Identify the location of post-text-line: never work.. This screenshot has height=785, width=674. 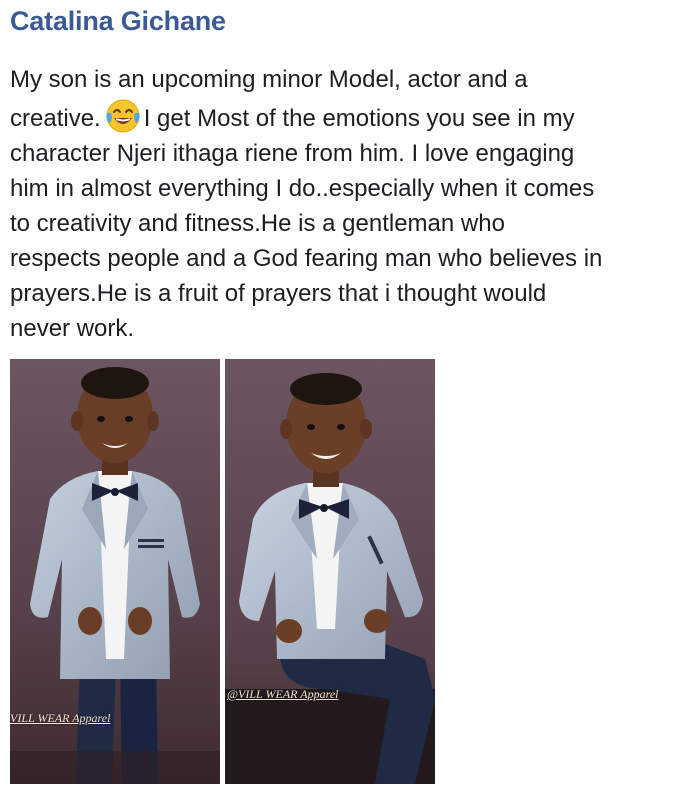
(72, 328).